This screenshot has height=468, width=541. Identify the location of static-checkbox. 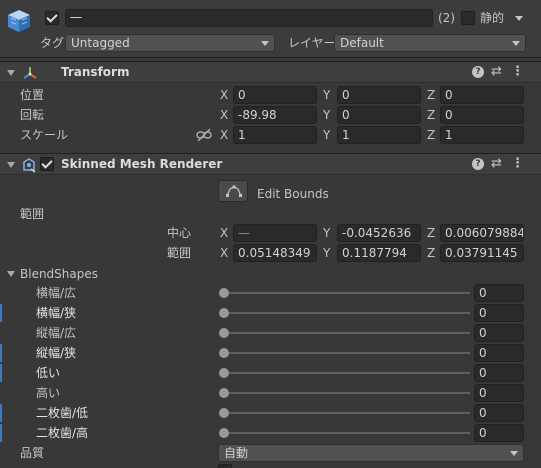
(468, 18).